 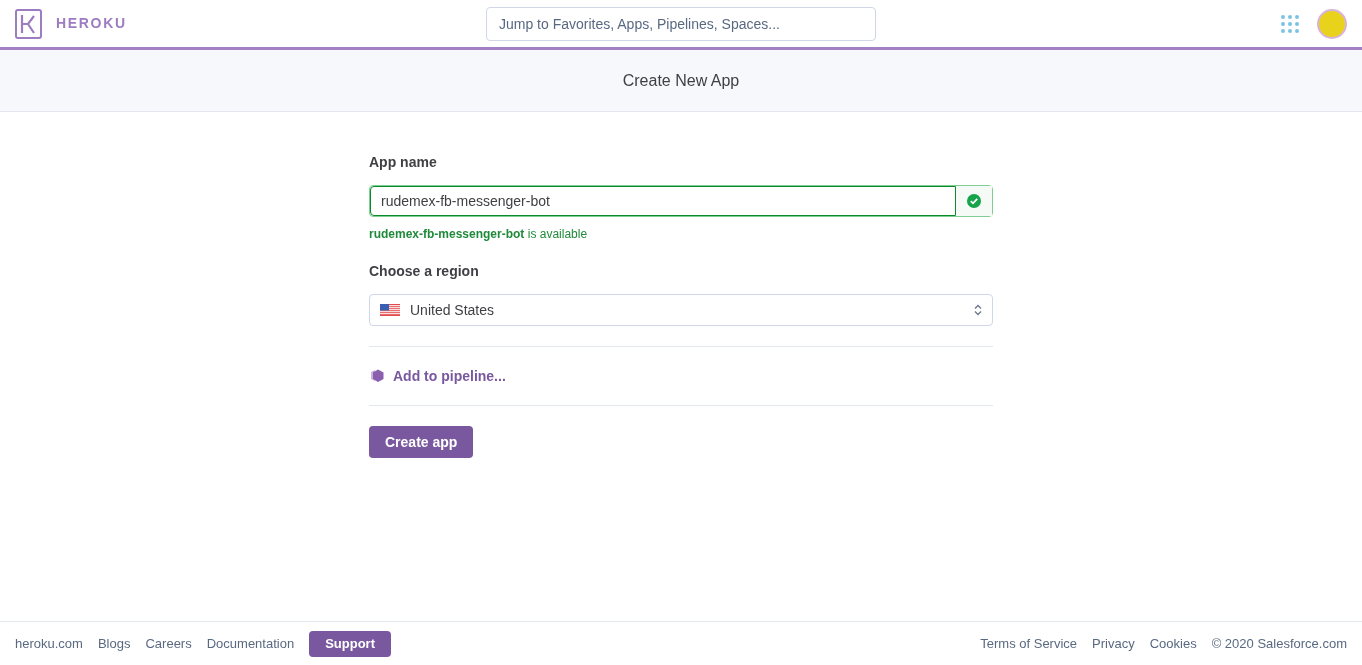 What do you see at coordinates (91, 23) in the screenshot?
I see `logo-text: HEROKU` at bounding box center [91, 23].